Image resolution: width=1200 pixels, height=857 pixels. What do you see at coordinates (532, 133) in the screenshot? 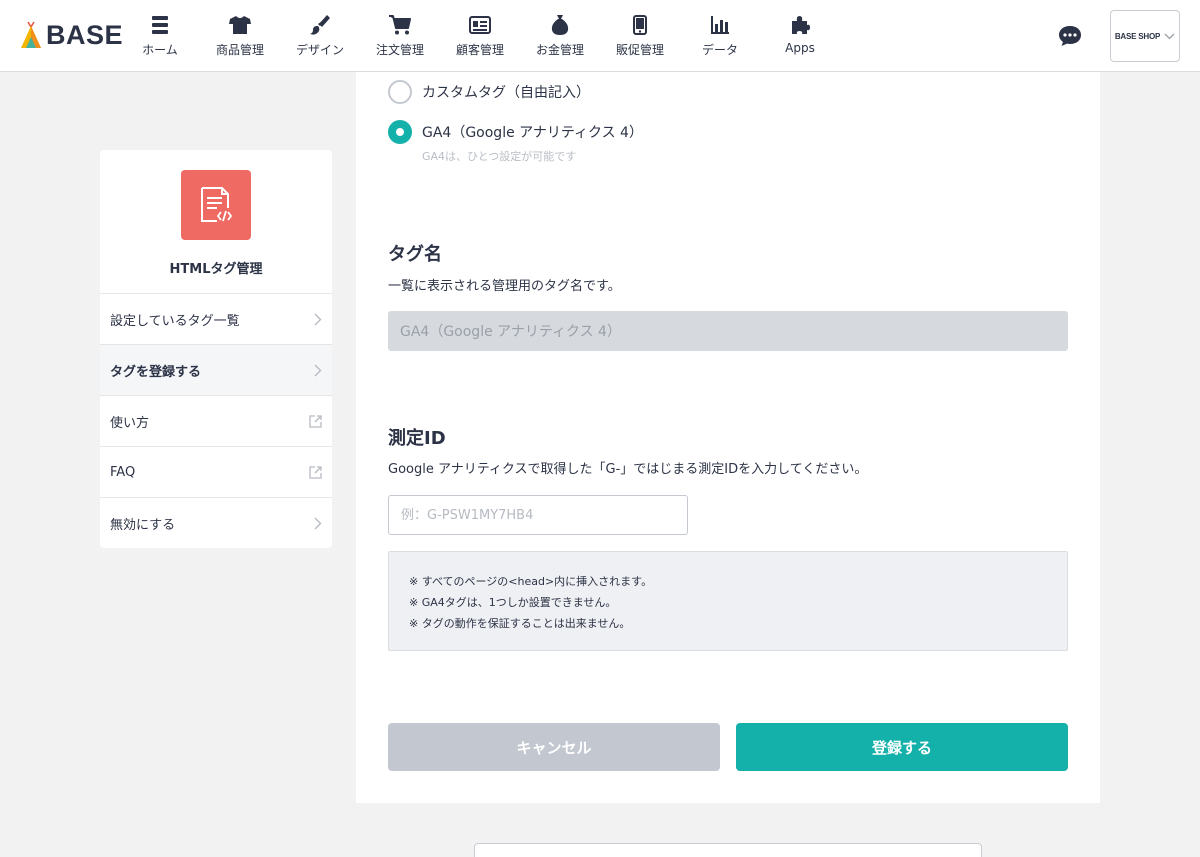
I see `radio-label: GA4（Google アナリティクス 4）` at bounding box center [532, 133].